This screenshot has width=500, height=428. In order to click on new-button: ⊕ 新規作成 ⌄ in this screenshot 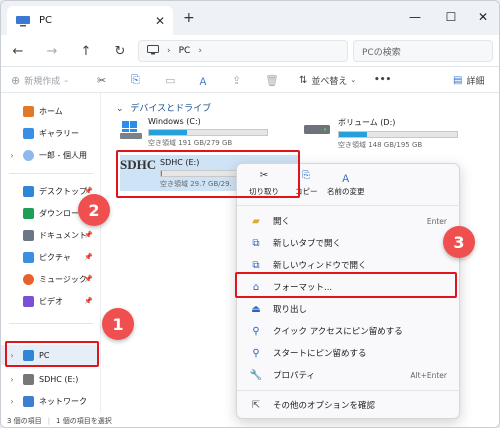, I will do `click(40, 80)`.